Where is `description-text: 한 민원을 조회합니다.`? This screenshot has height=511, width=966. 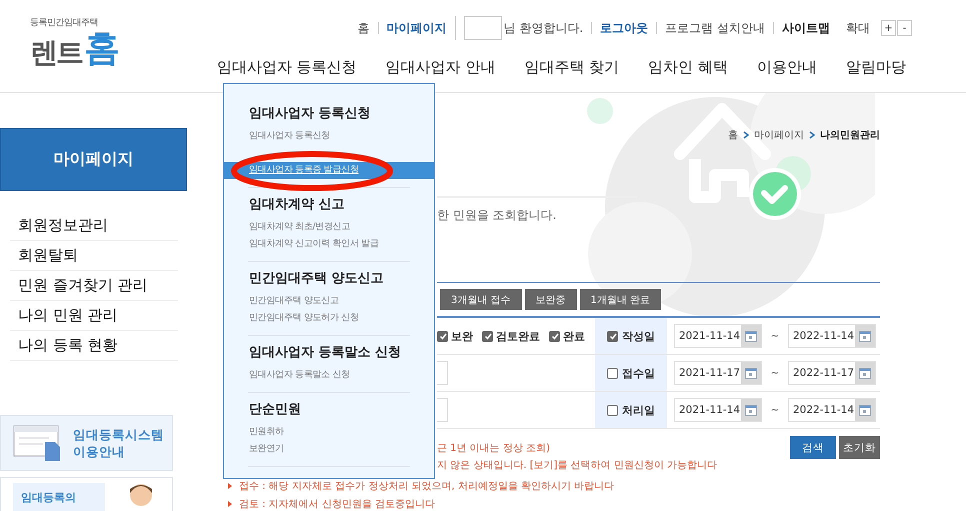
description-text: 한 민원을 조회합니다. is located at coordinates (497, 215).